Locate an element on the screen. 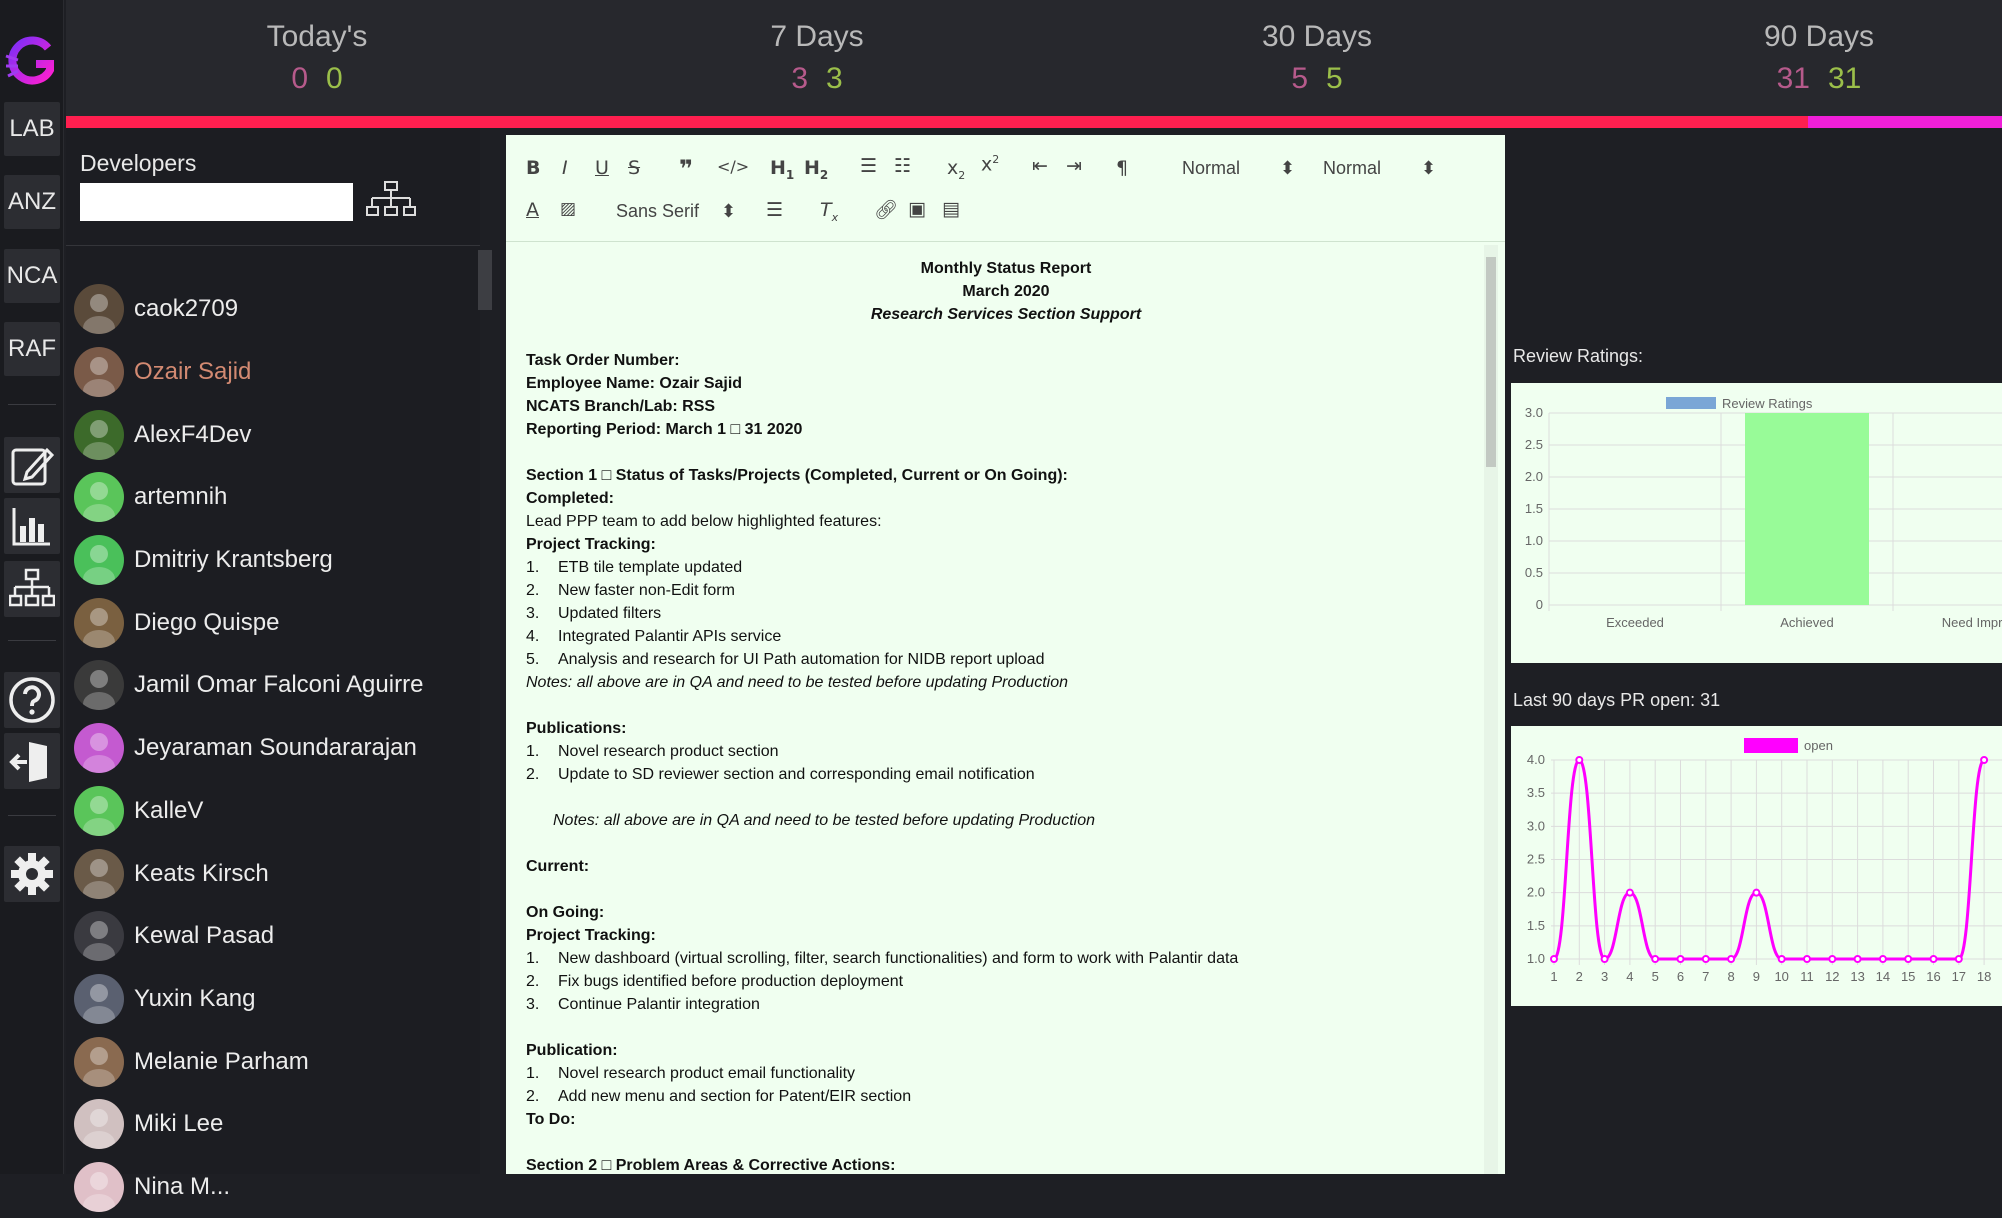 The image size is (2002, 1218). strike-button: S is located at coordinates (634, 168).